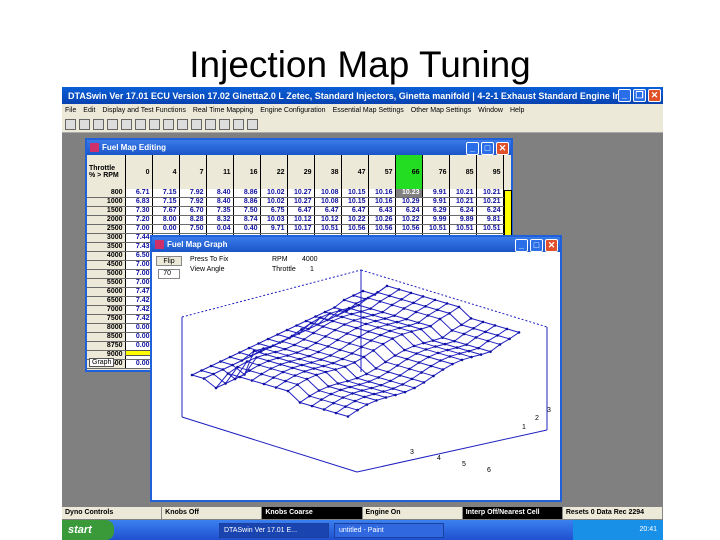 This screenshot has height=540, width=720. What do you see at coordinates (220, 172) in the screenshot?
I see `throttle-header: 11` at bounding box center [220, 172].